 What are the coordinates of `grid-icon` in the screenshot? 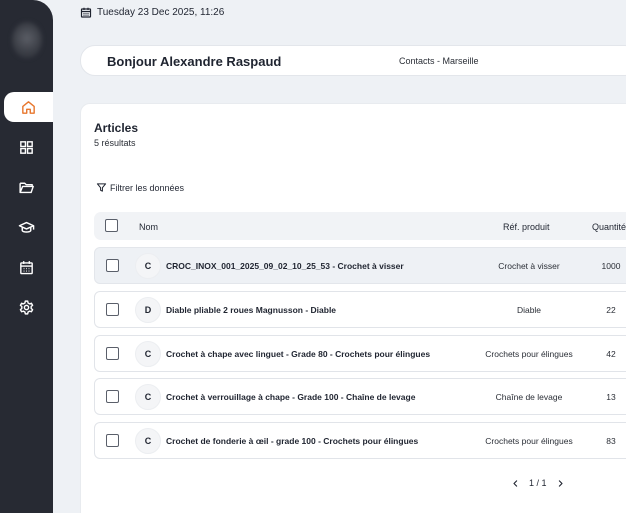 It's located at (26, 147).